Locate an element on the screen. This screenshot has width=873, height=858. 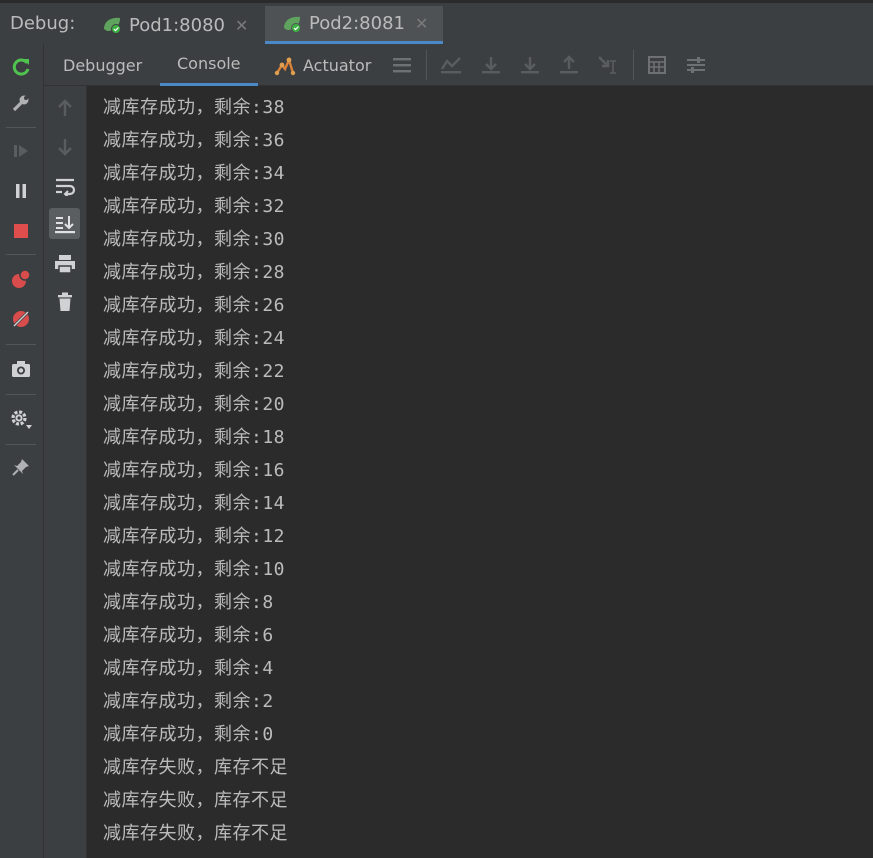
arrow-up-icon is located at coordinates (64, 107).